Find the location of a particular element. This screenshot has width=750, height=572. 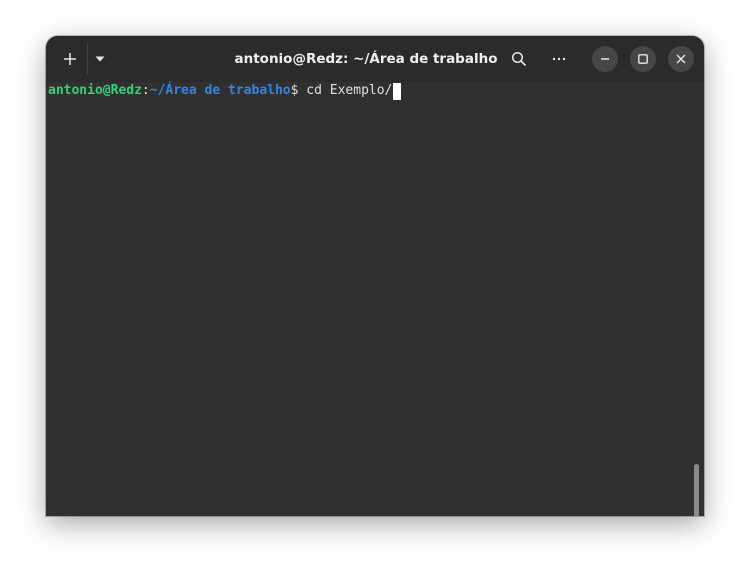

close-button is located at coordinates (681, 59).